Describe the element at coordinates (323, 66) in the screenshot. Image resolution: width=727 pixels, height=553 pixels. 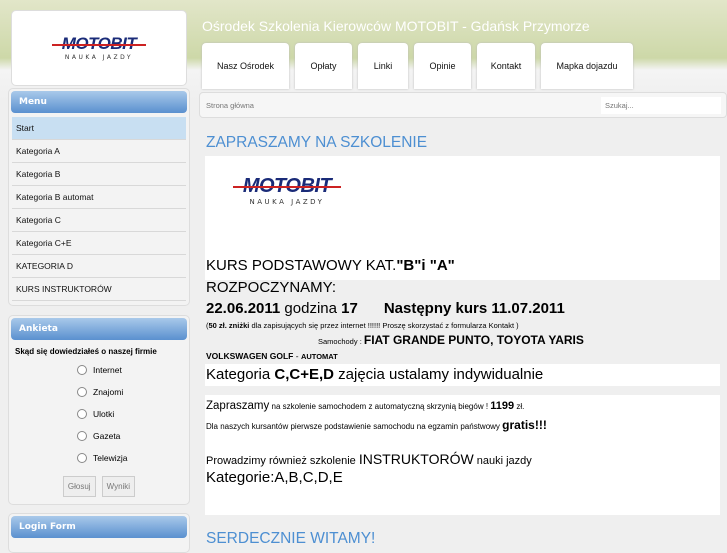
I see `nav-oplaty: Opłaty` at that location.